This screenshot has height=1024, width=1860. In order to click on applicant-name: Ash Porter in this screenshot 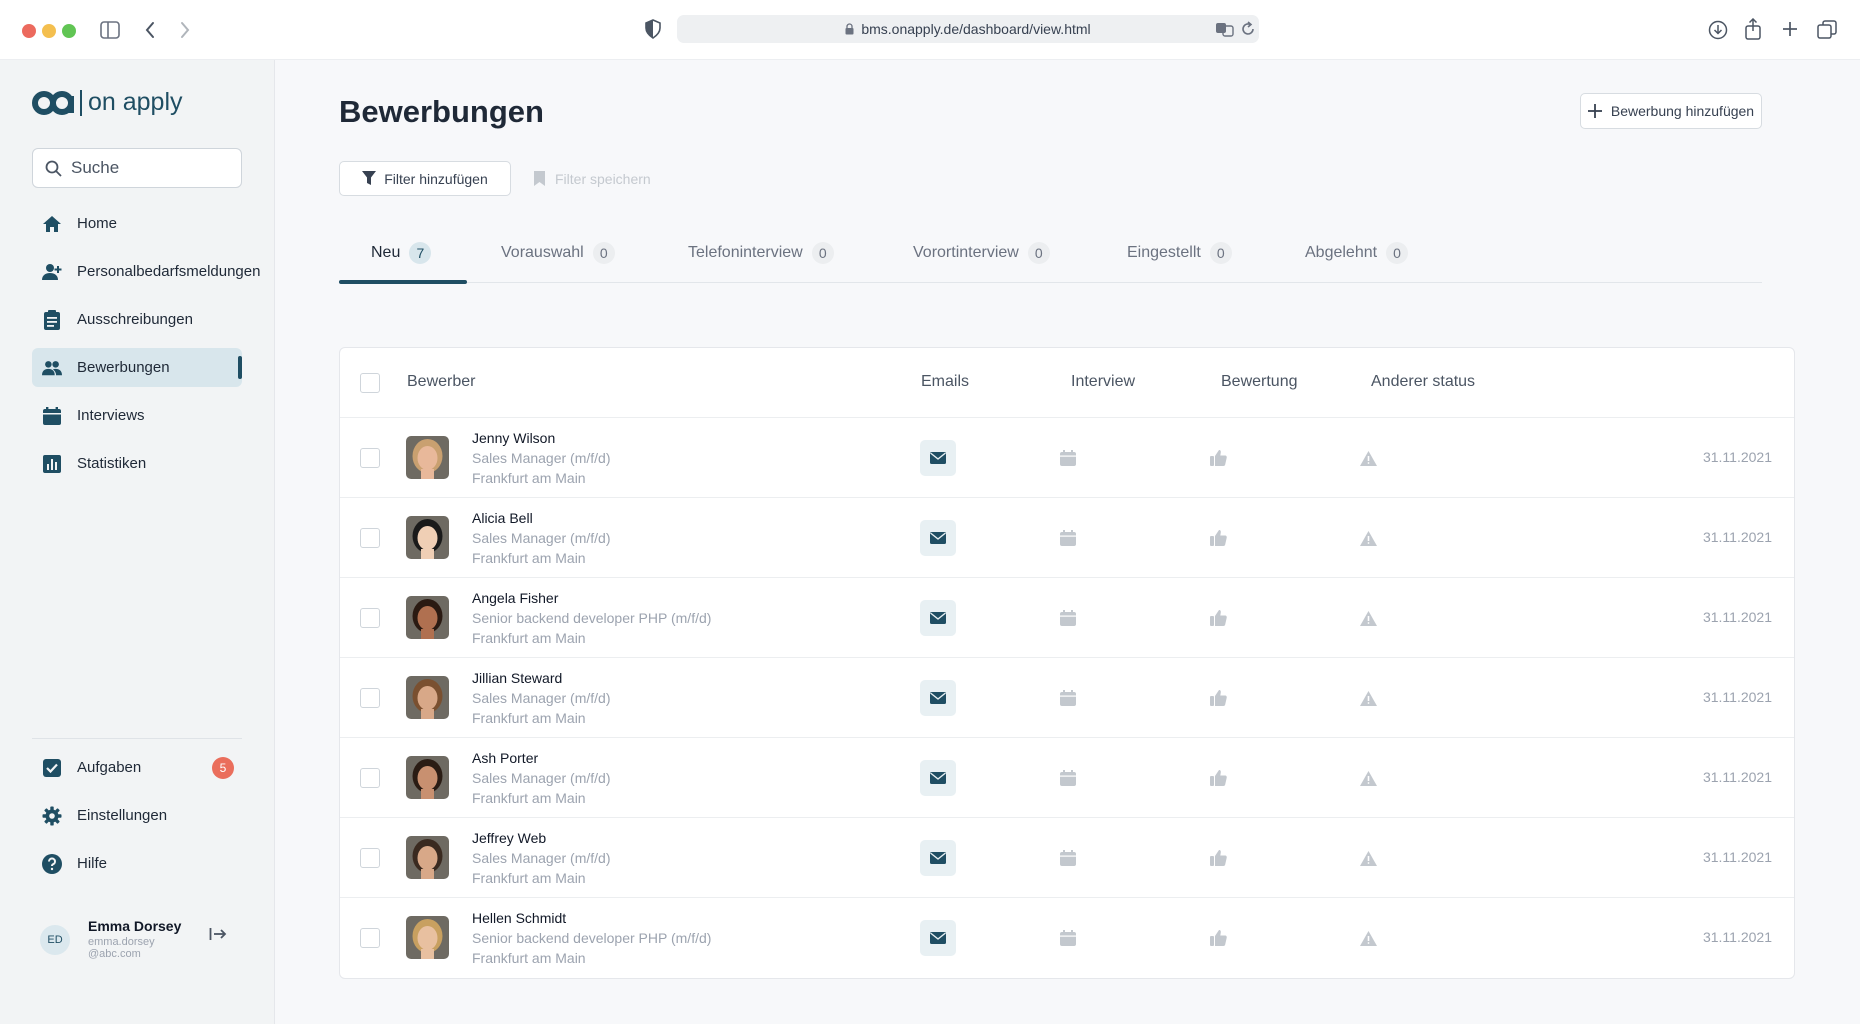, I will do `click(505, 758)`.